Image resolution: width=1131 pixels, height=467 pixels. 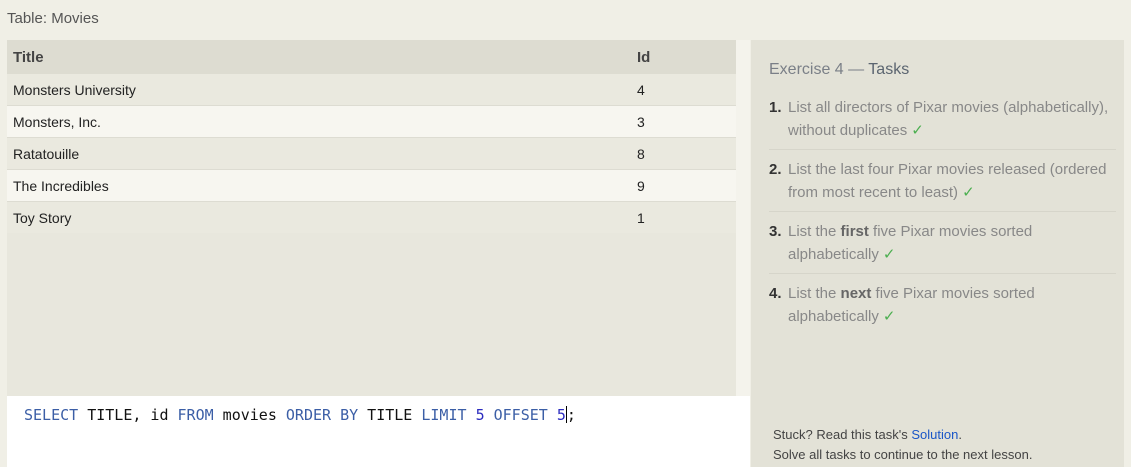 I want to click on cell-title: Monsters, Inc., so click(x=57, y=121).